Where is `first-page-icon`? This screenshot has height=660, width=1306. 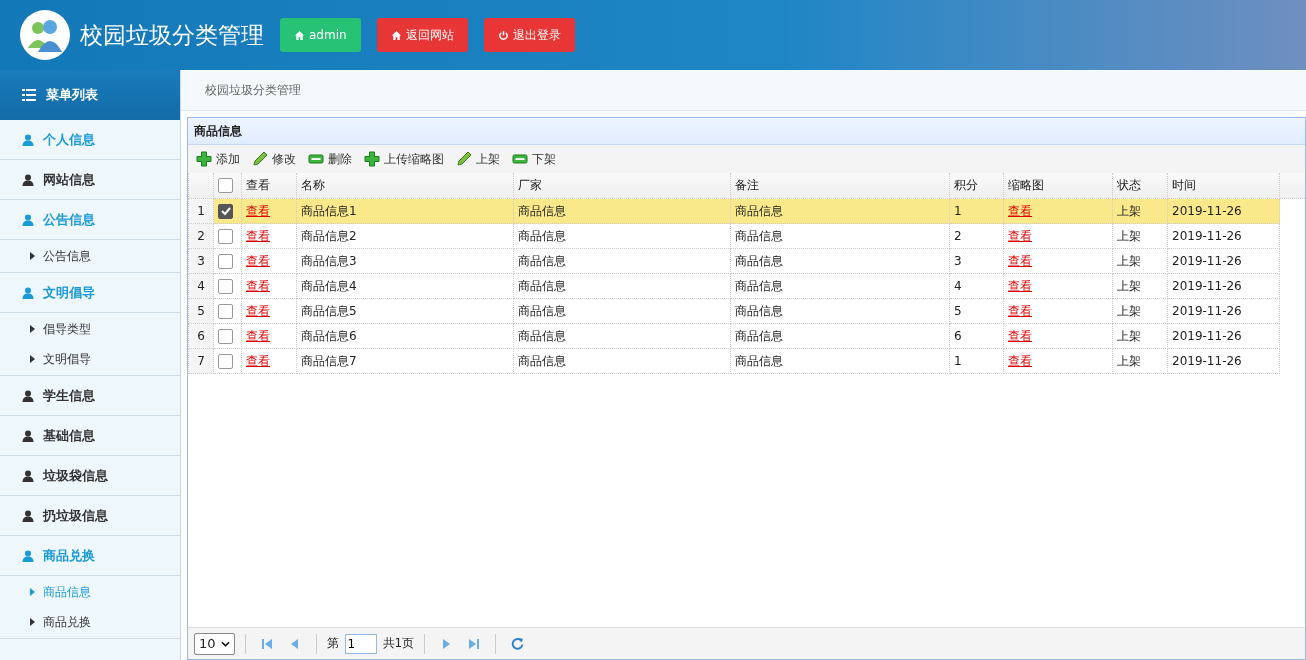 first-page-icon is located at coordinates (266, 643).